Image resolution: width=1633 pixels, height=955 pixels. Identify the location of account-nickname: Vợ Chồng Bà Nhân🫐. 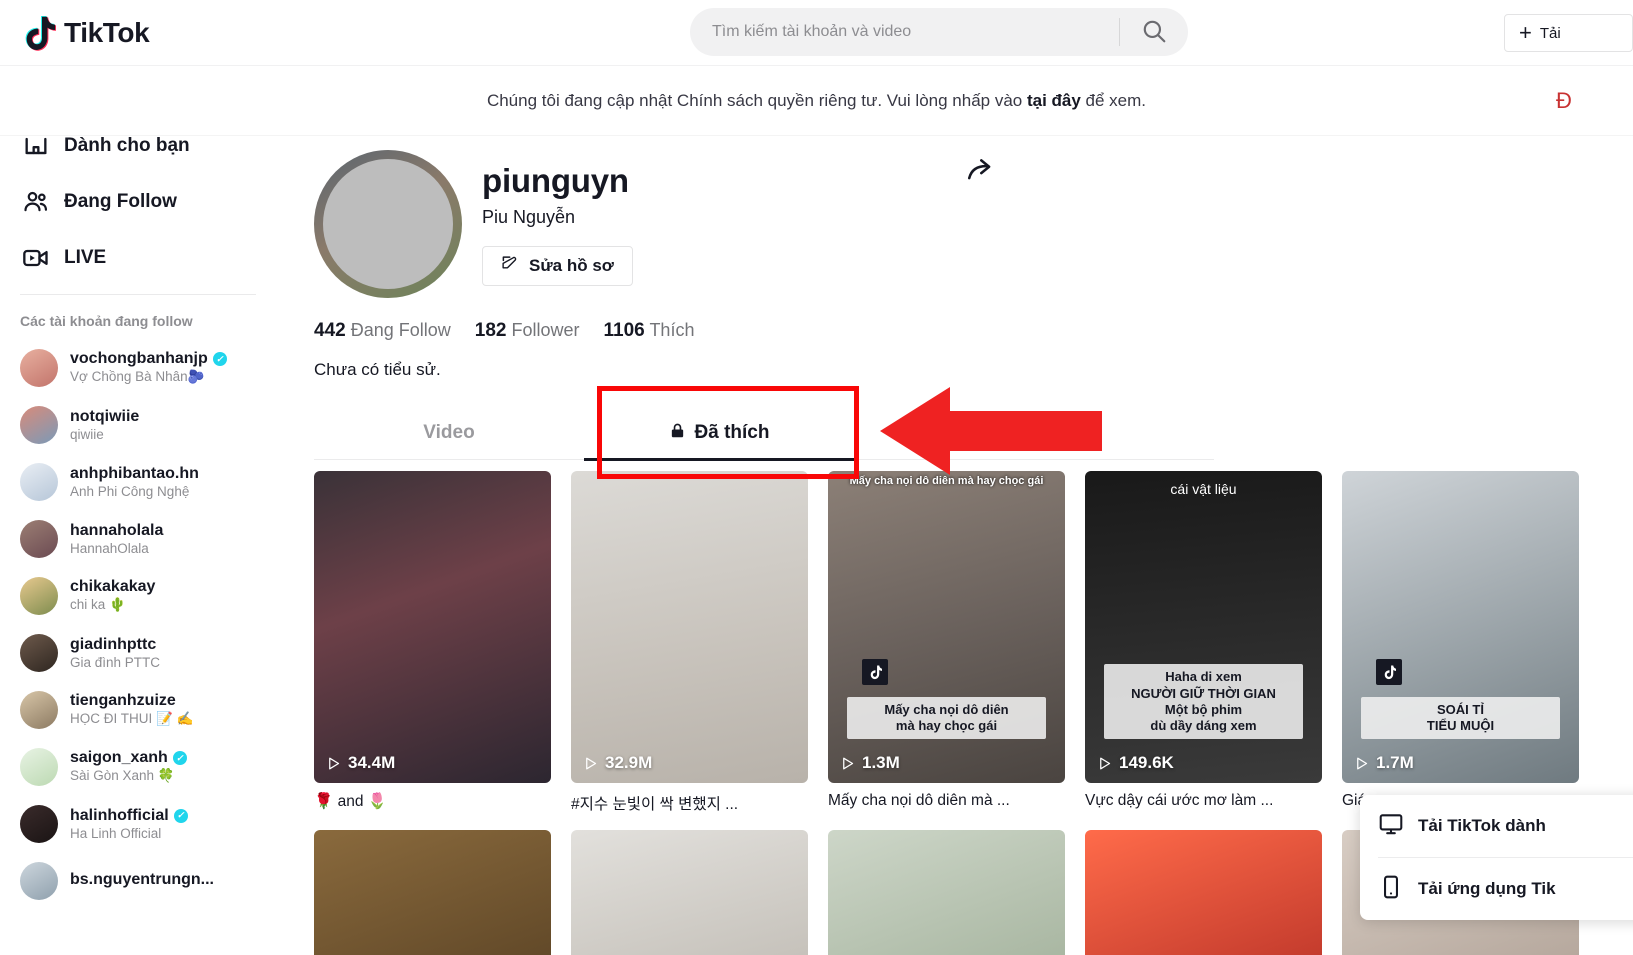
(137, 376).